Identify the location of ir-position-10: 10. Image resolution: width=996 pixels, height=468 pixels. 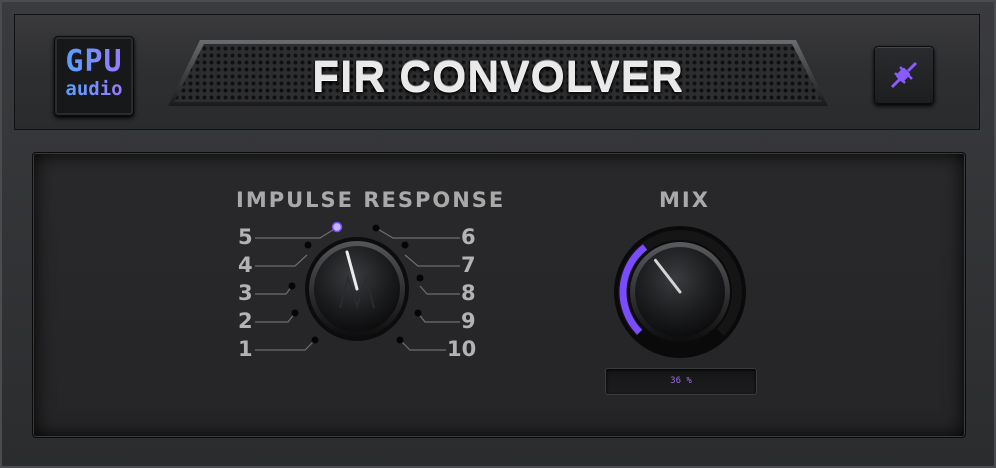
(461, 349).